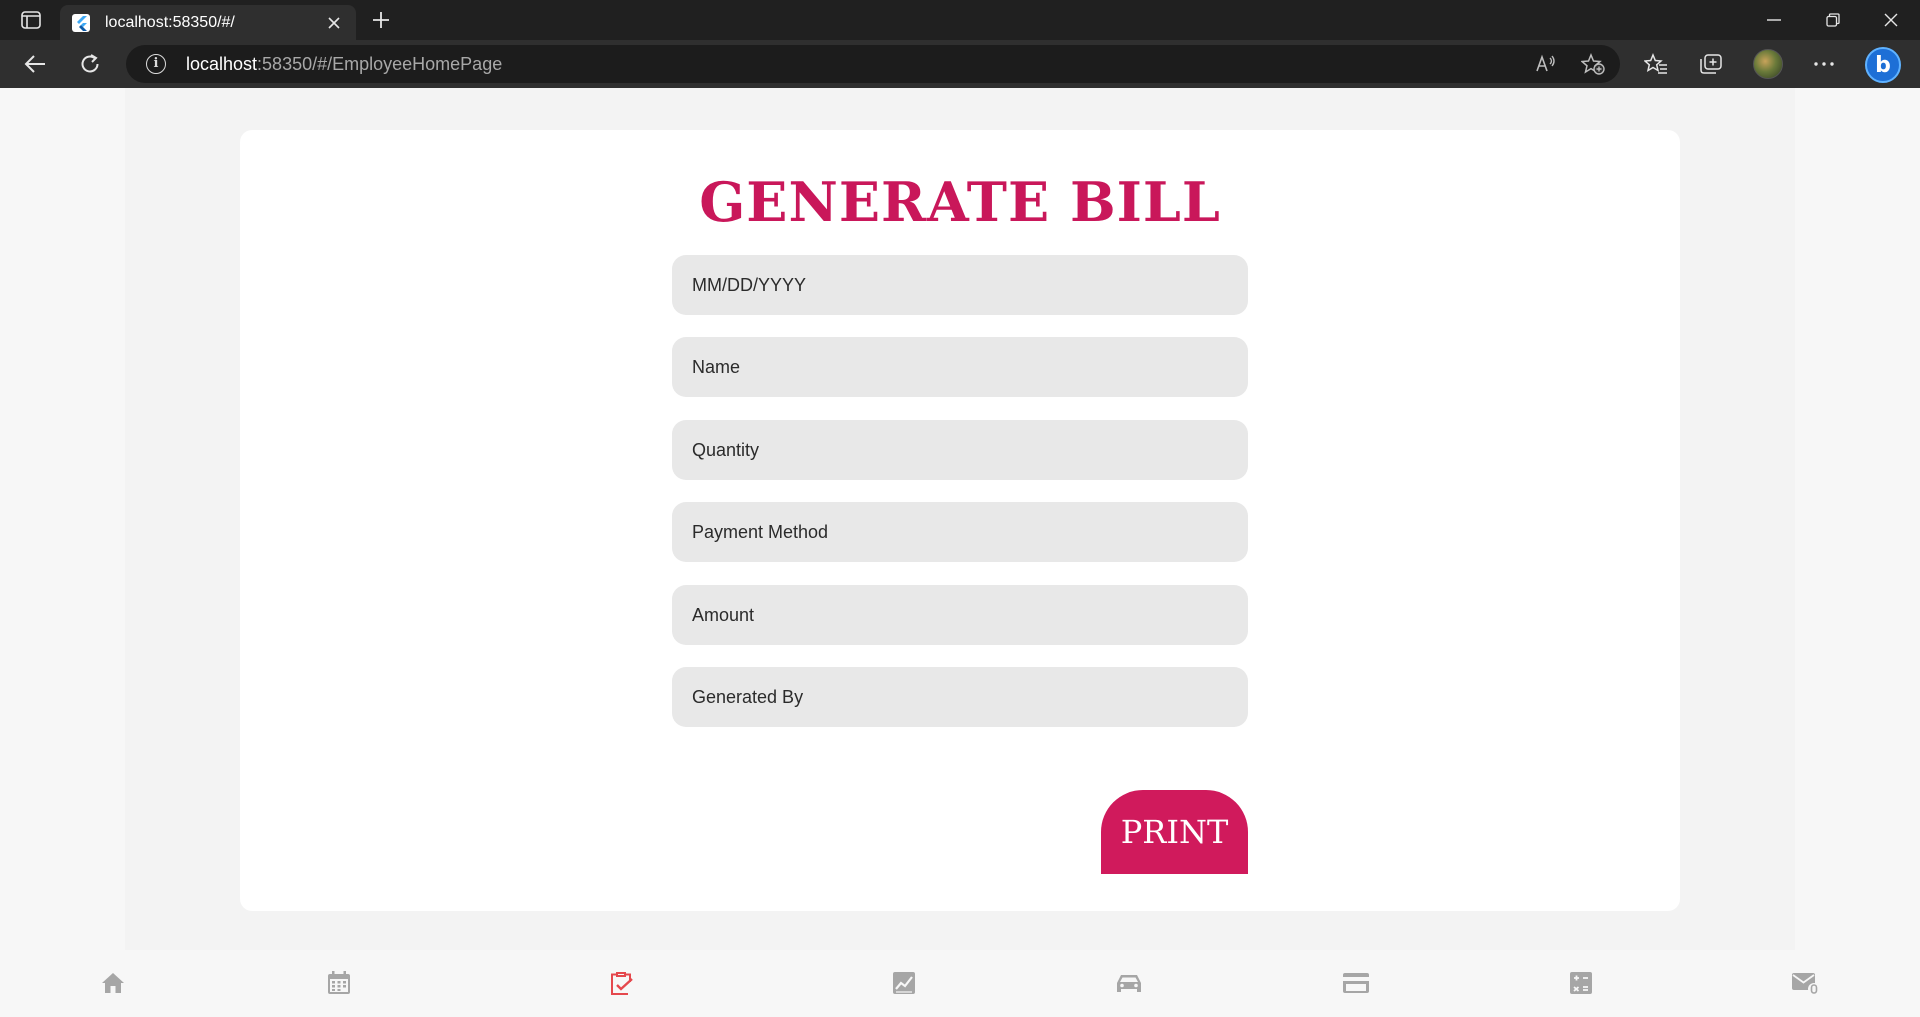 This screenshot has height=1017, width=1920. Describe the element at coordinates (1824, 64) in the screenshot. I see `more-options-icon` at that location.